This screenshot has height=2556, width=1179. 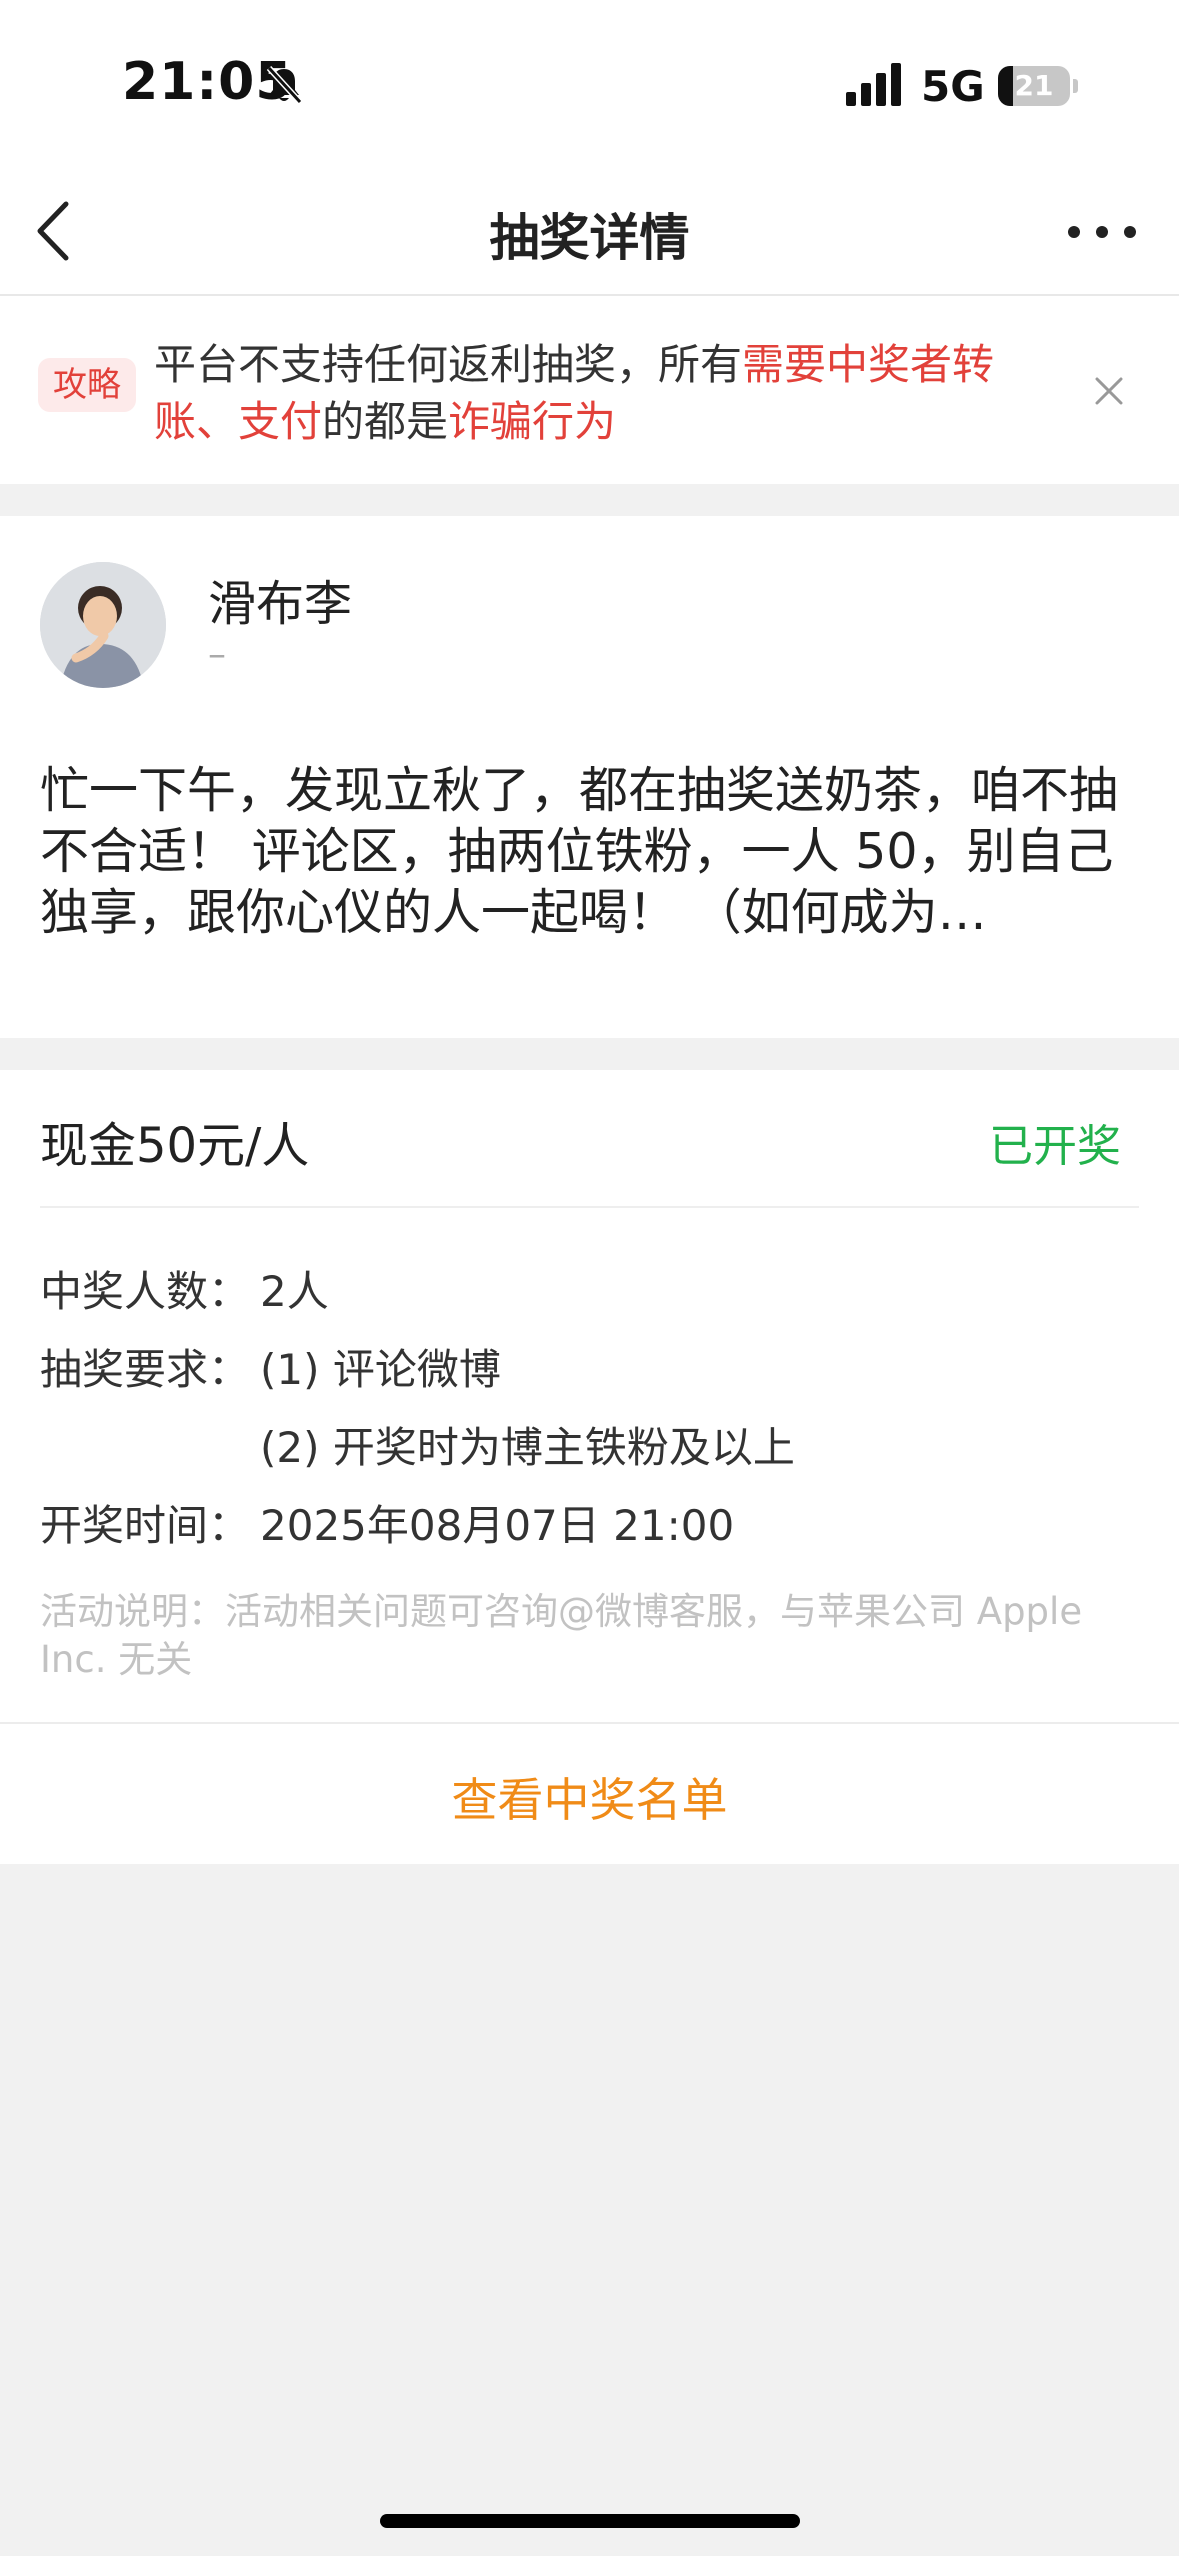 What do you see at coordinates (175, 1146) in the screenshot?
I see `prize-title: 现金50元/人` at bounding box center [175, 1146].